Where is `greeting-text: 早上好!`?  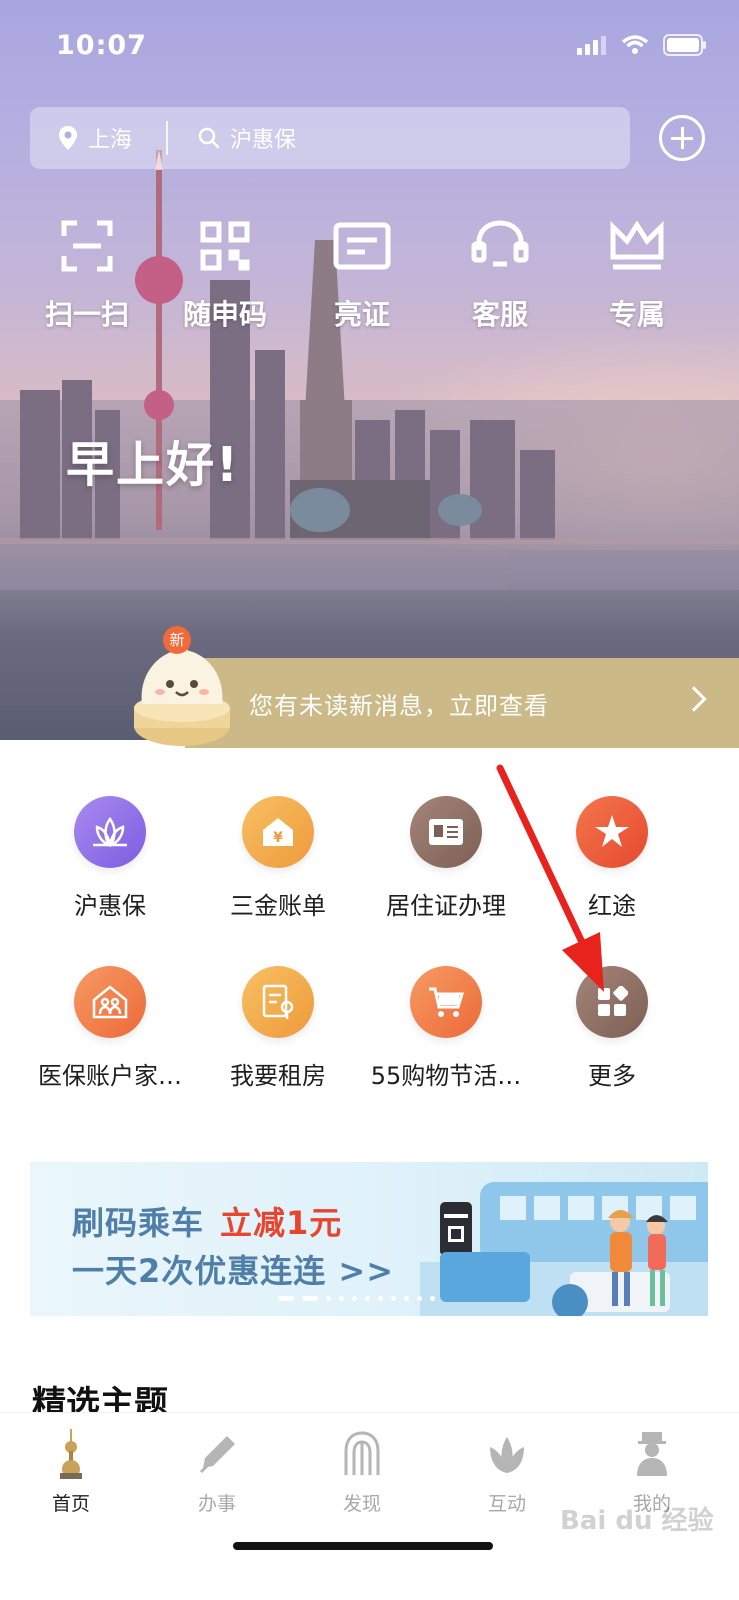 greeting-text: 早上好! is located at coordinates (153, 465).